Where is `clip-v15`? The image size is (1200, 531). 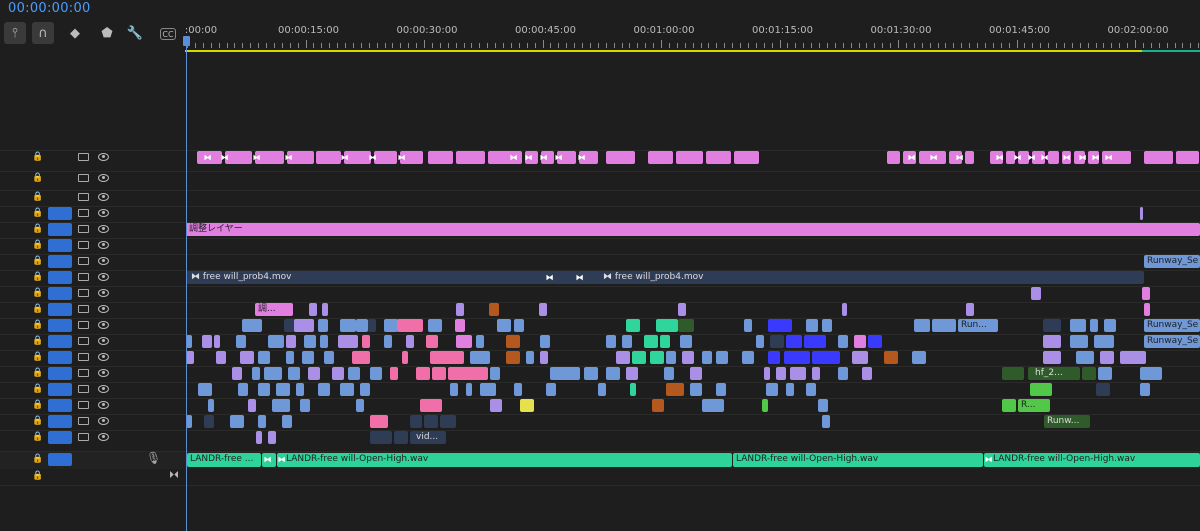 clip-v15 is located at coordinates (1141, 213).